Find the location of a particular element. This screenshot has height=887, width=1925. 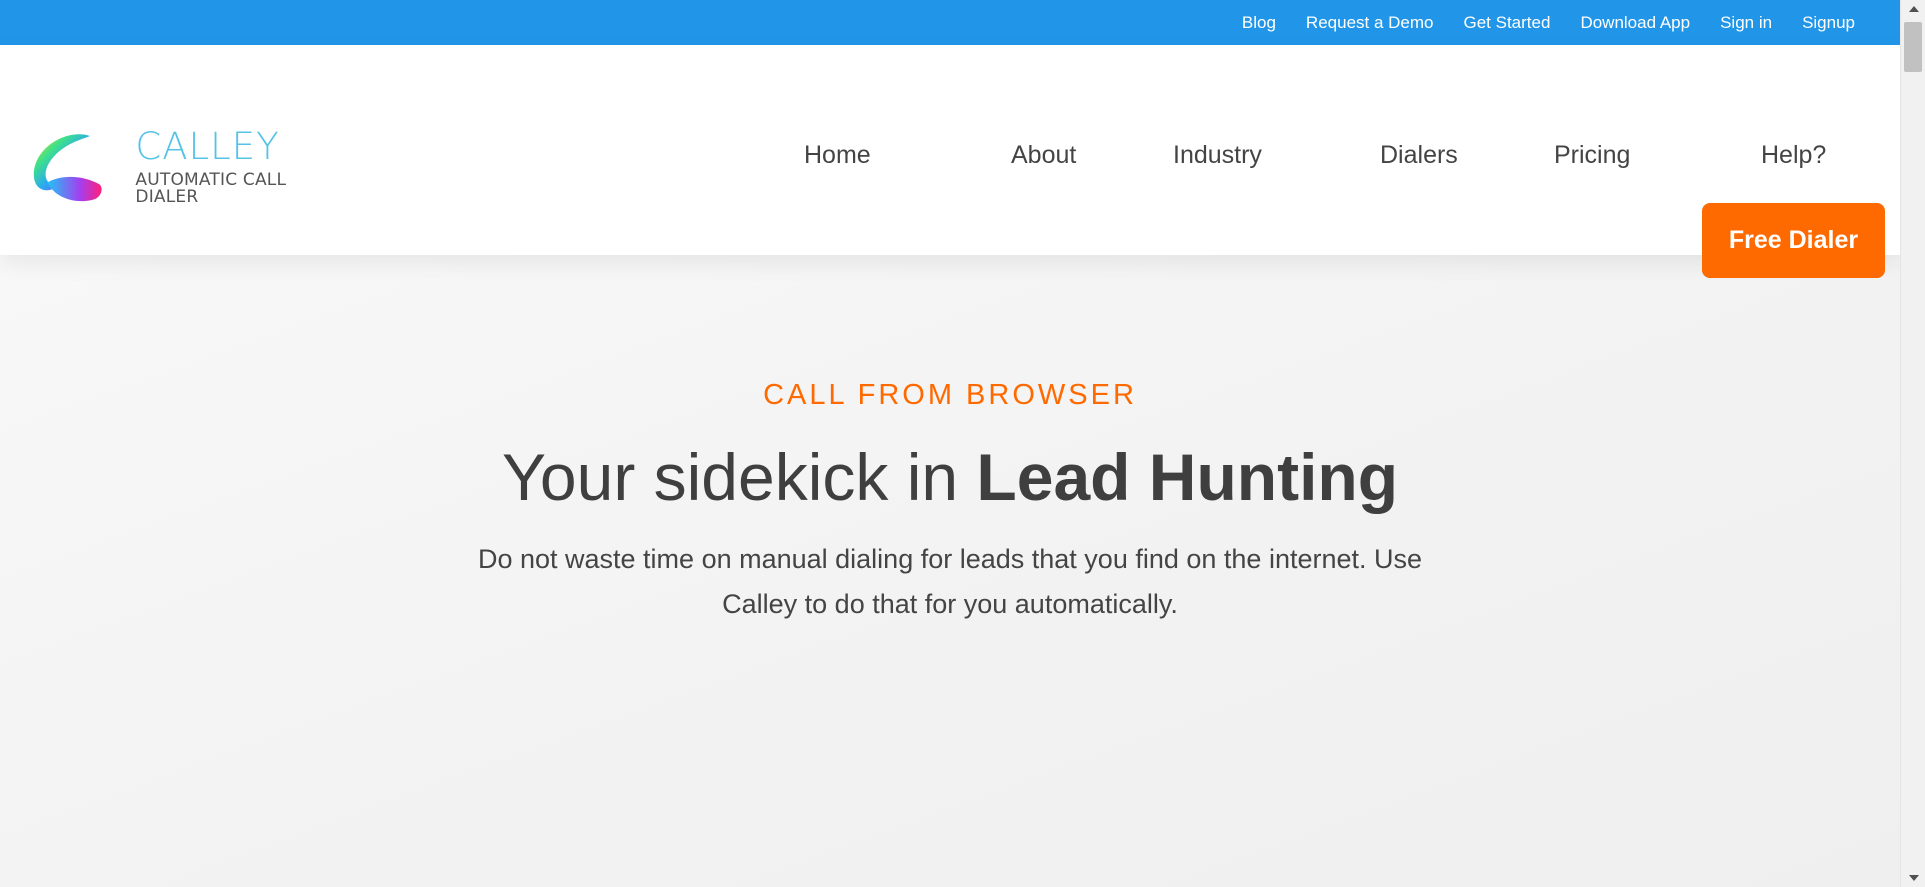

nav-dialers: Dialers is located at coordinates (1419, 155).